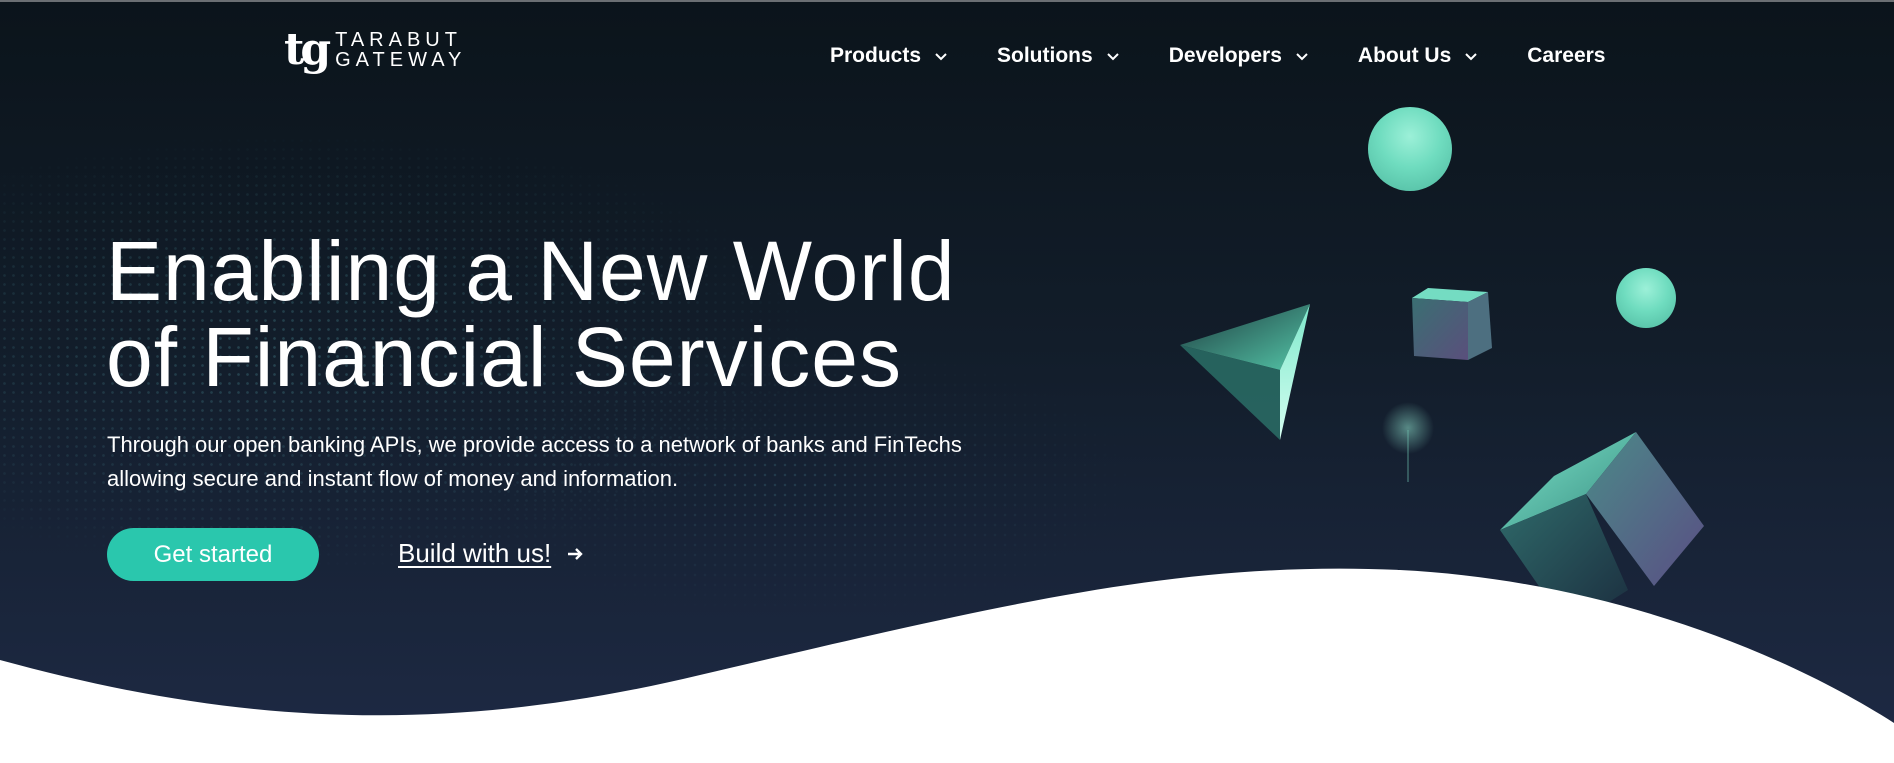 This screenshot has height=763, width=1894. What do you see at coordinates (876, 55) in the screenshot?
I see `nav-item-label: Products` at bounding box center [876, 55].